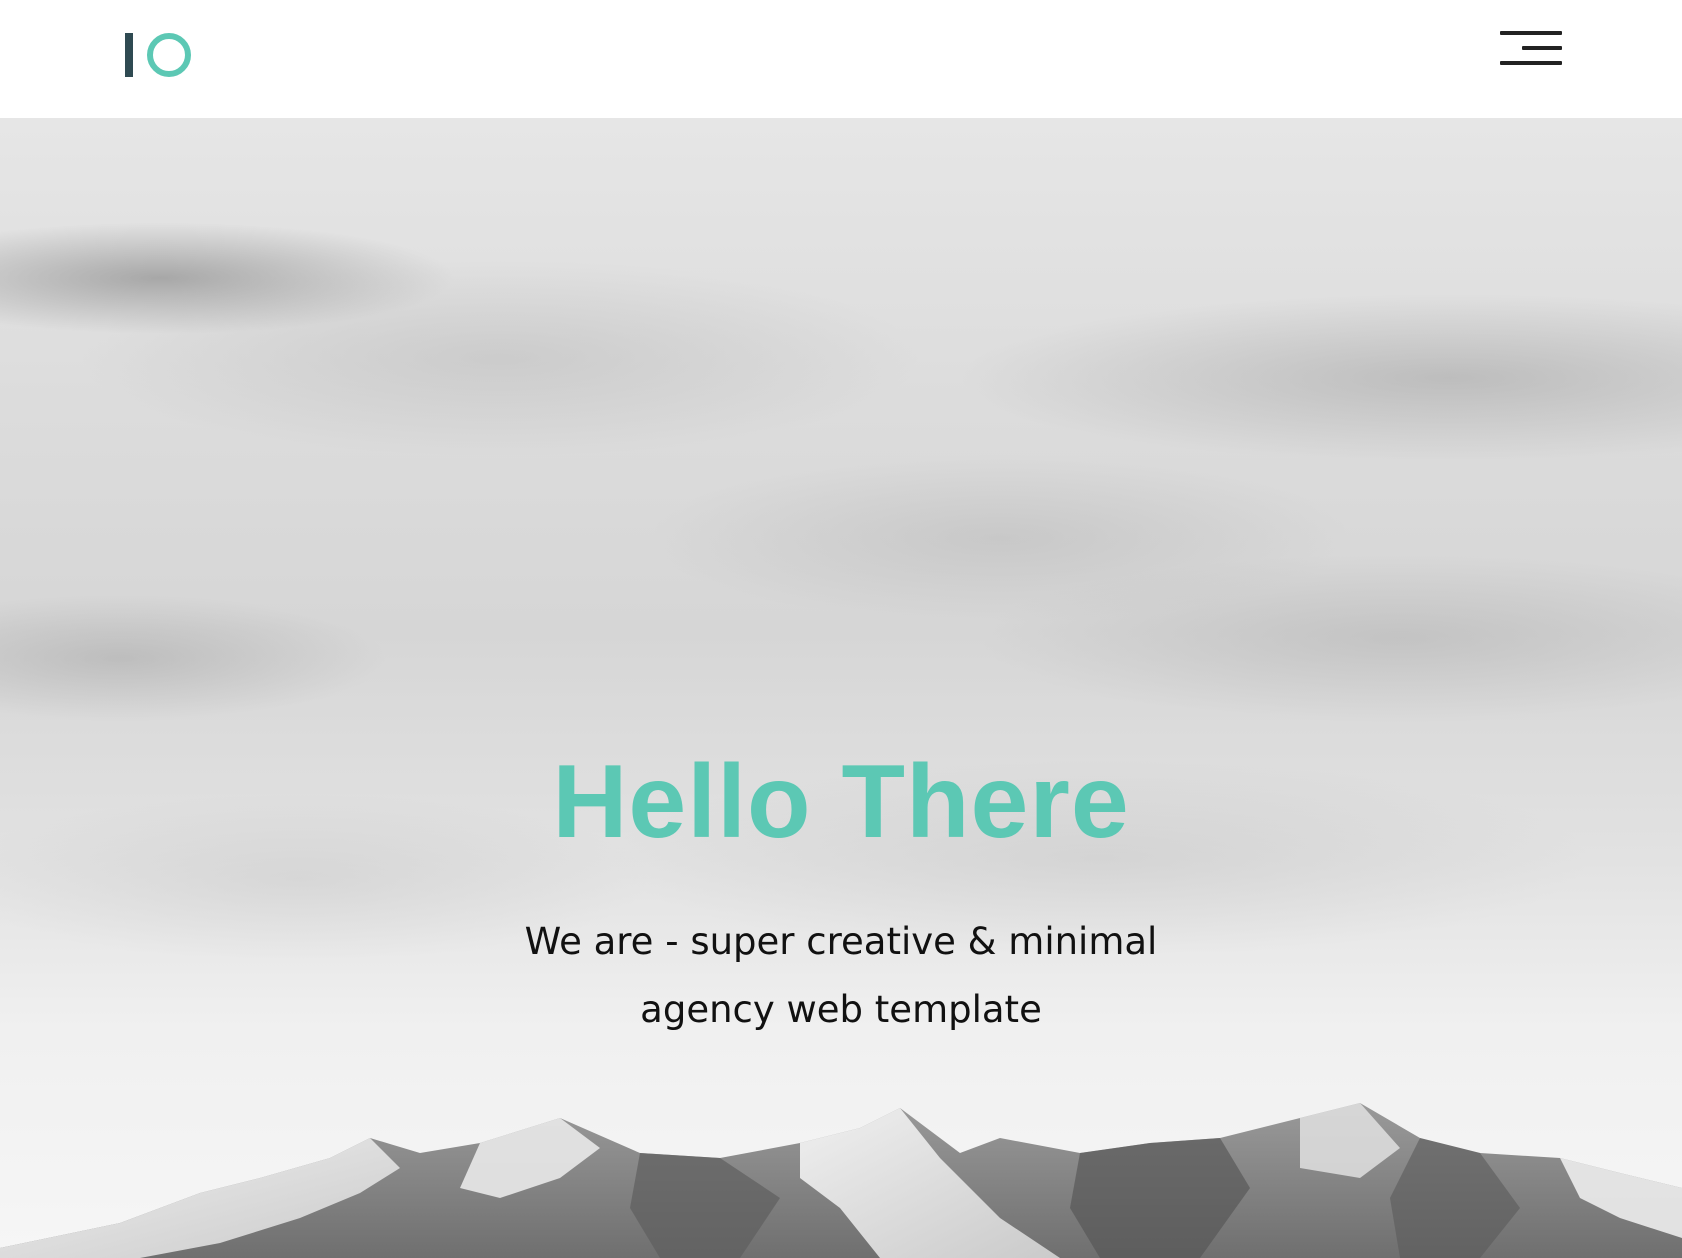 The image size is (1682, 1258). Describe the element at coordinates (841, 802) in the screenshot. I see `hero-title: Hello There` at that location.